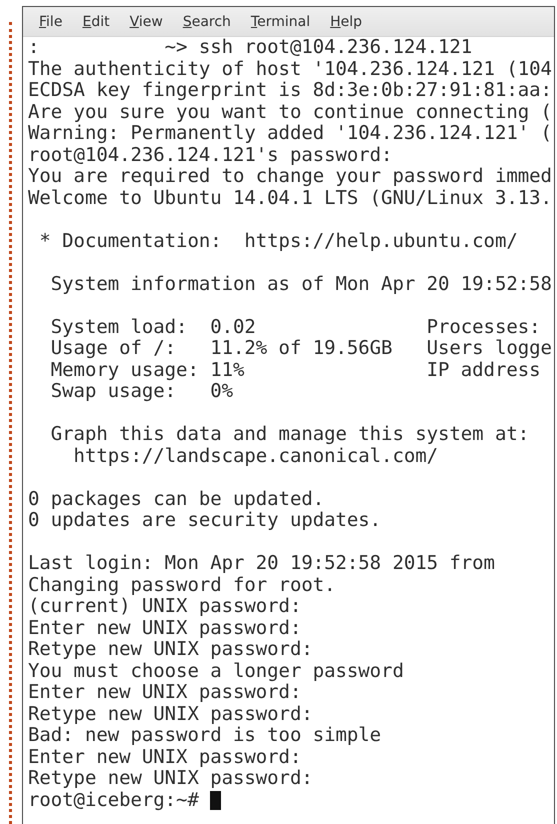 This screenshot has width=557, height=824. Describe the element at coordinates (290, 133) in the screenshot. I see `terminal-line: Warning: Permanently added '104.236.124.121' (` at that location.